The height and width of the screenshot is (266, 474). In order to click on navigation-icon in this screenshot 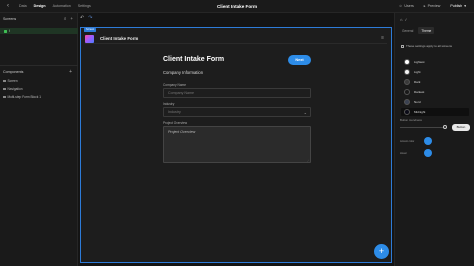, I will do `click(4, 89)`.